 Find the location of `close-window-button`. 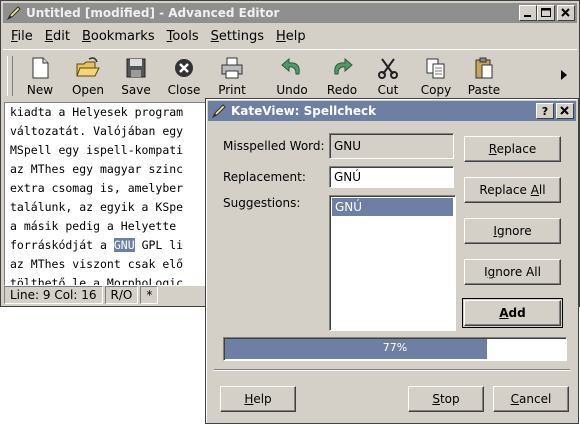

close-window-button is located at coordinates (566, 13).